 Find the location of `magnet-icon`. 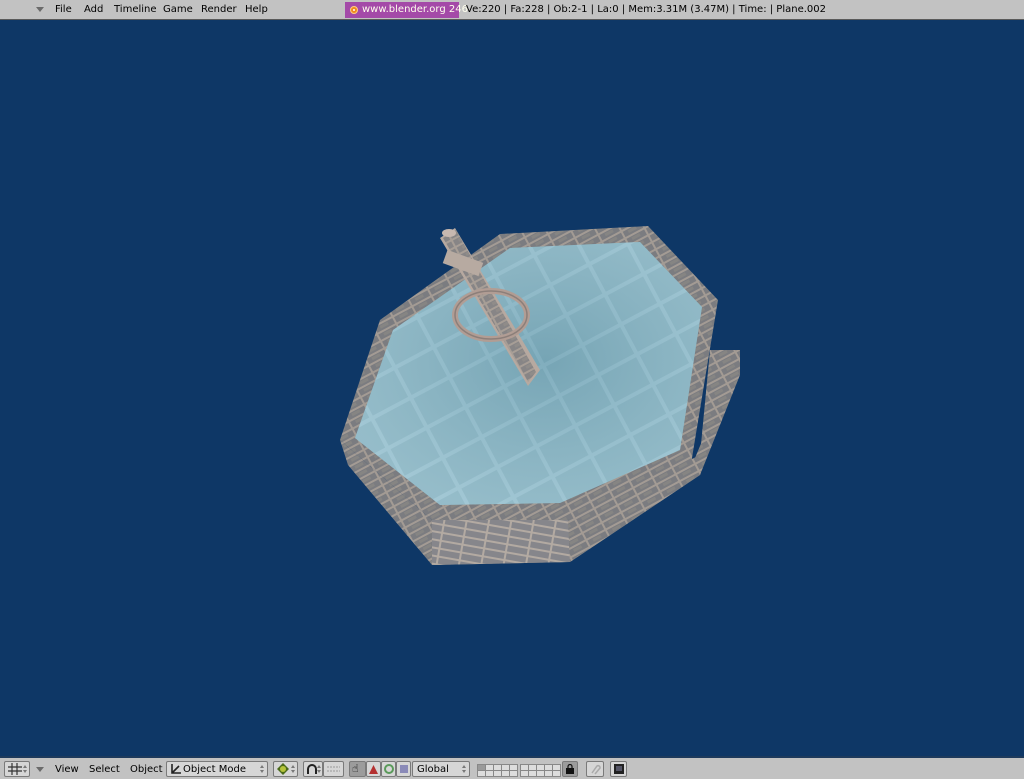

magnet-icon is located at coordinates (596, 769).